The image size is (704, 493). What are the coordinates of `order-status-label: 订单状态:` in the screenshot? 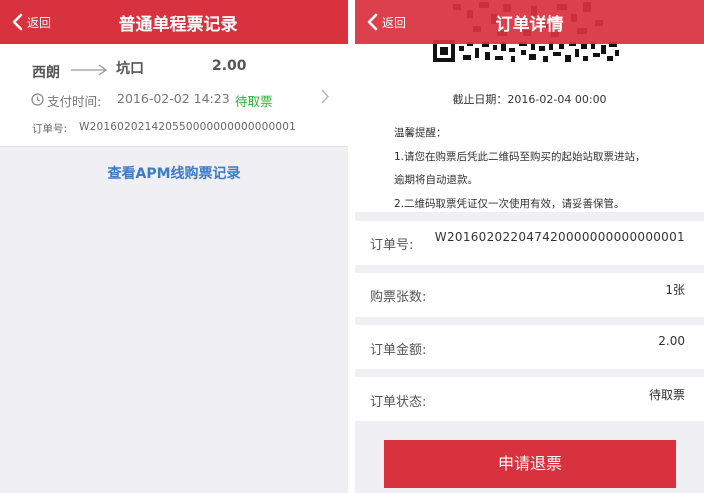 It's located at (398, 402).